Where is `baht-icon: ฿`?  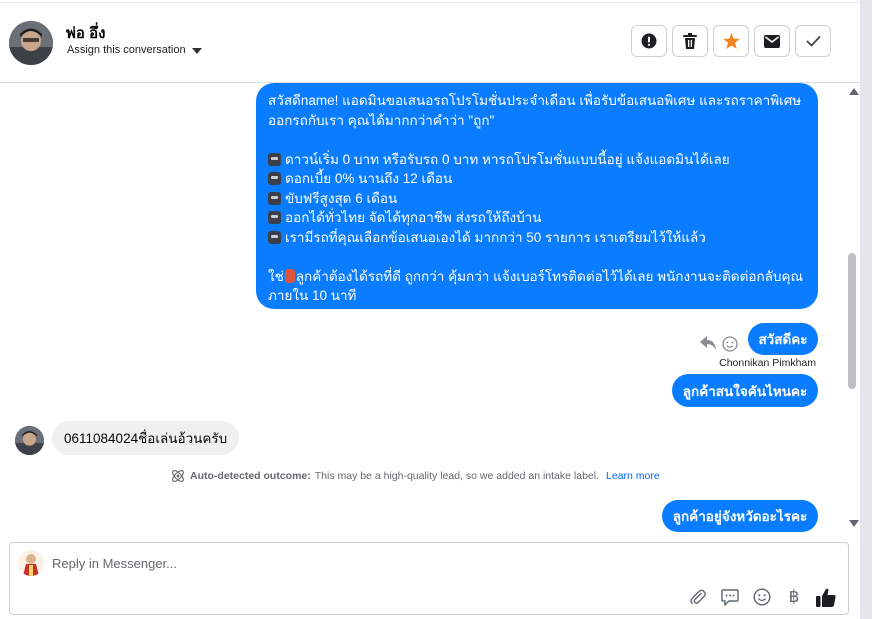
baht-icon: ฿ is located at coordinates (794, 597).